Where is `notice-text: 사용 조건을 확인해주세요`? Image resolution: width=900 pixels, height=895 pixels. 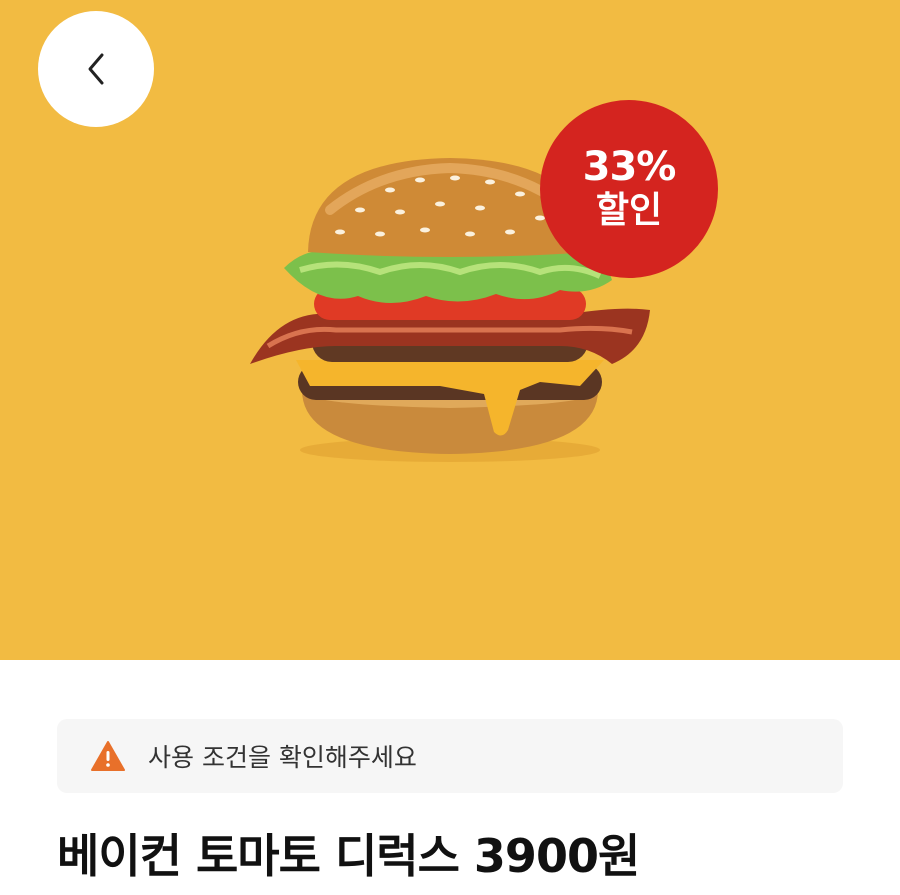 notice-text: 사용 조건을 확인해주세요 is located at coordinates (282, 757).